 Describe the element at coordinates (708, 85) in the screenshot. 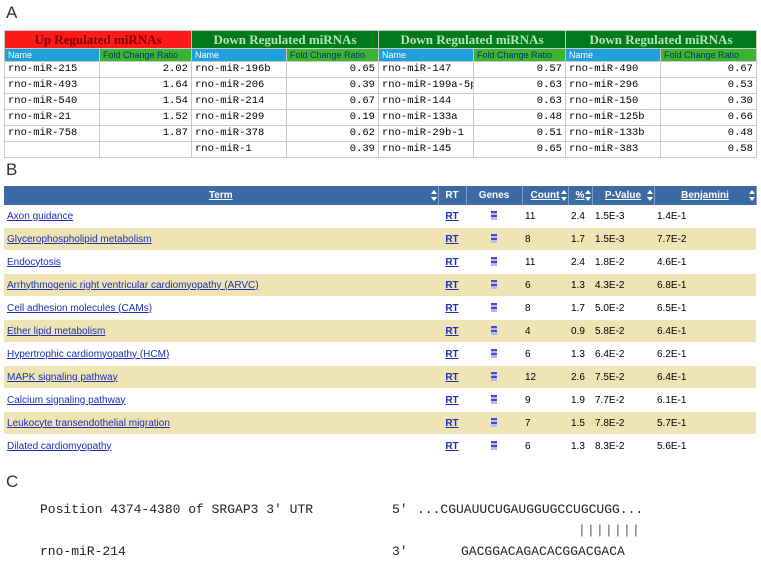

I see `fold-change-cell: 0.53` at that location.